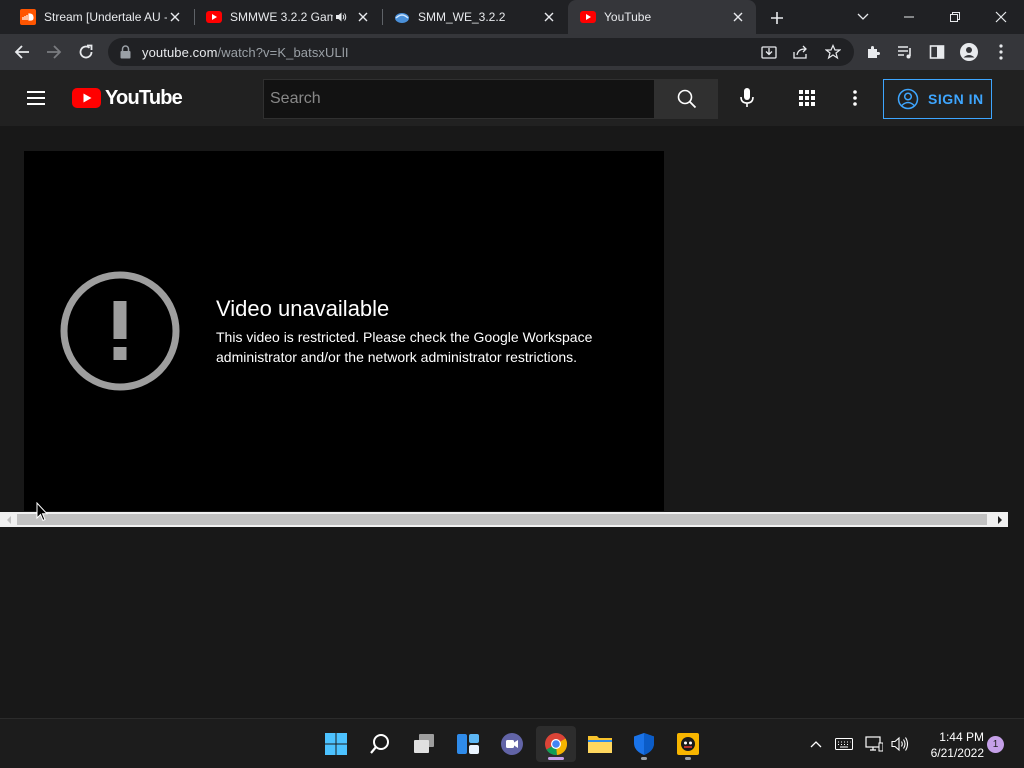 This screenshot has height=768, width=1024. I want to click on share-button, so click(801, 52).